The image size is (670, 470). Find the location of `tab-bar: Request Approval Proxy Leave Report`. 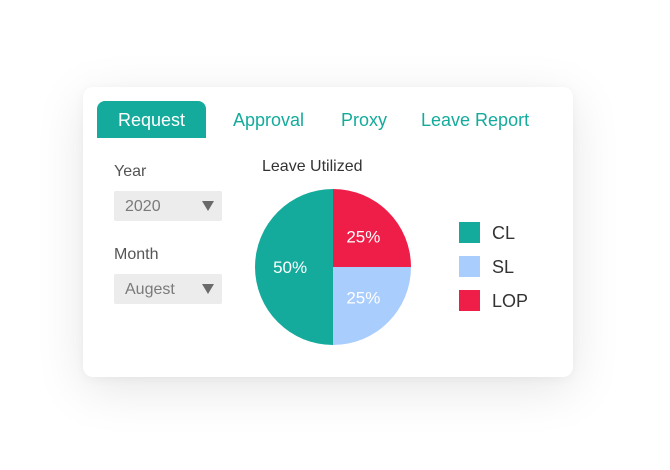

tab-bar: Request Approval Proxy Leave Report is located at coordinates (332, 119).